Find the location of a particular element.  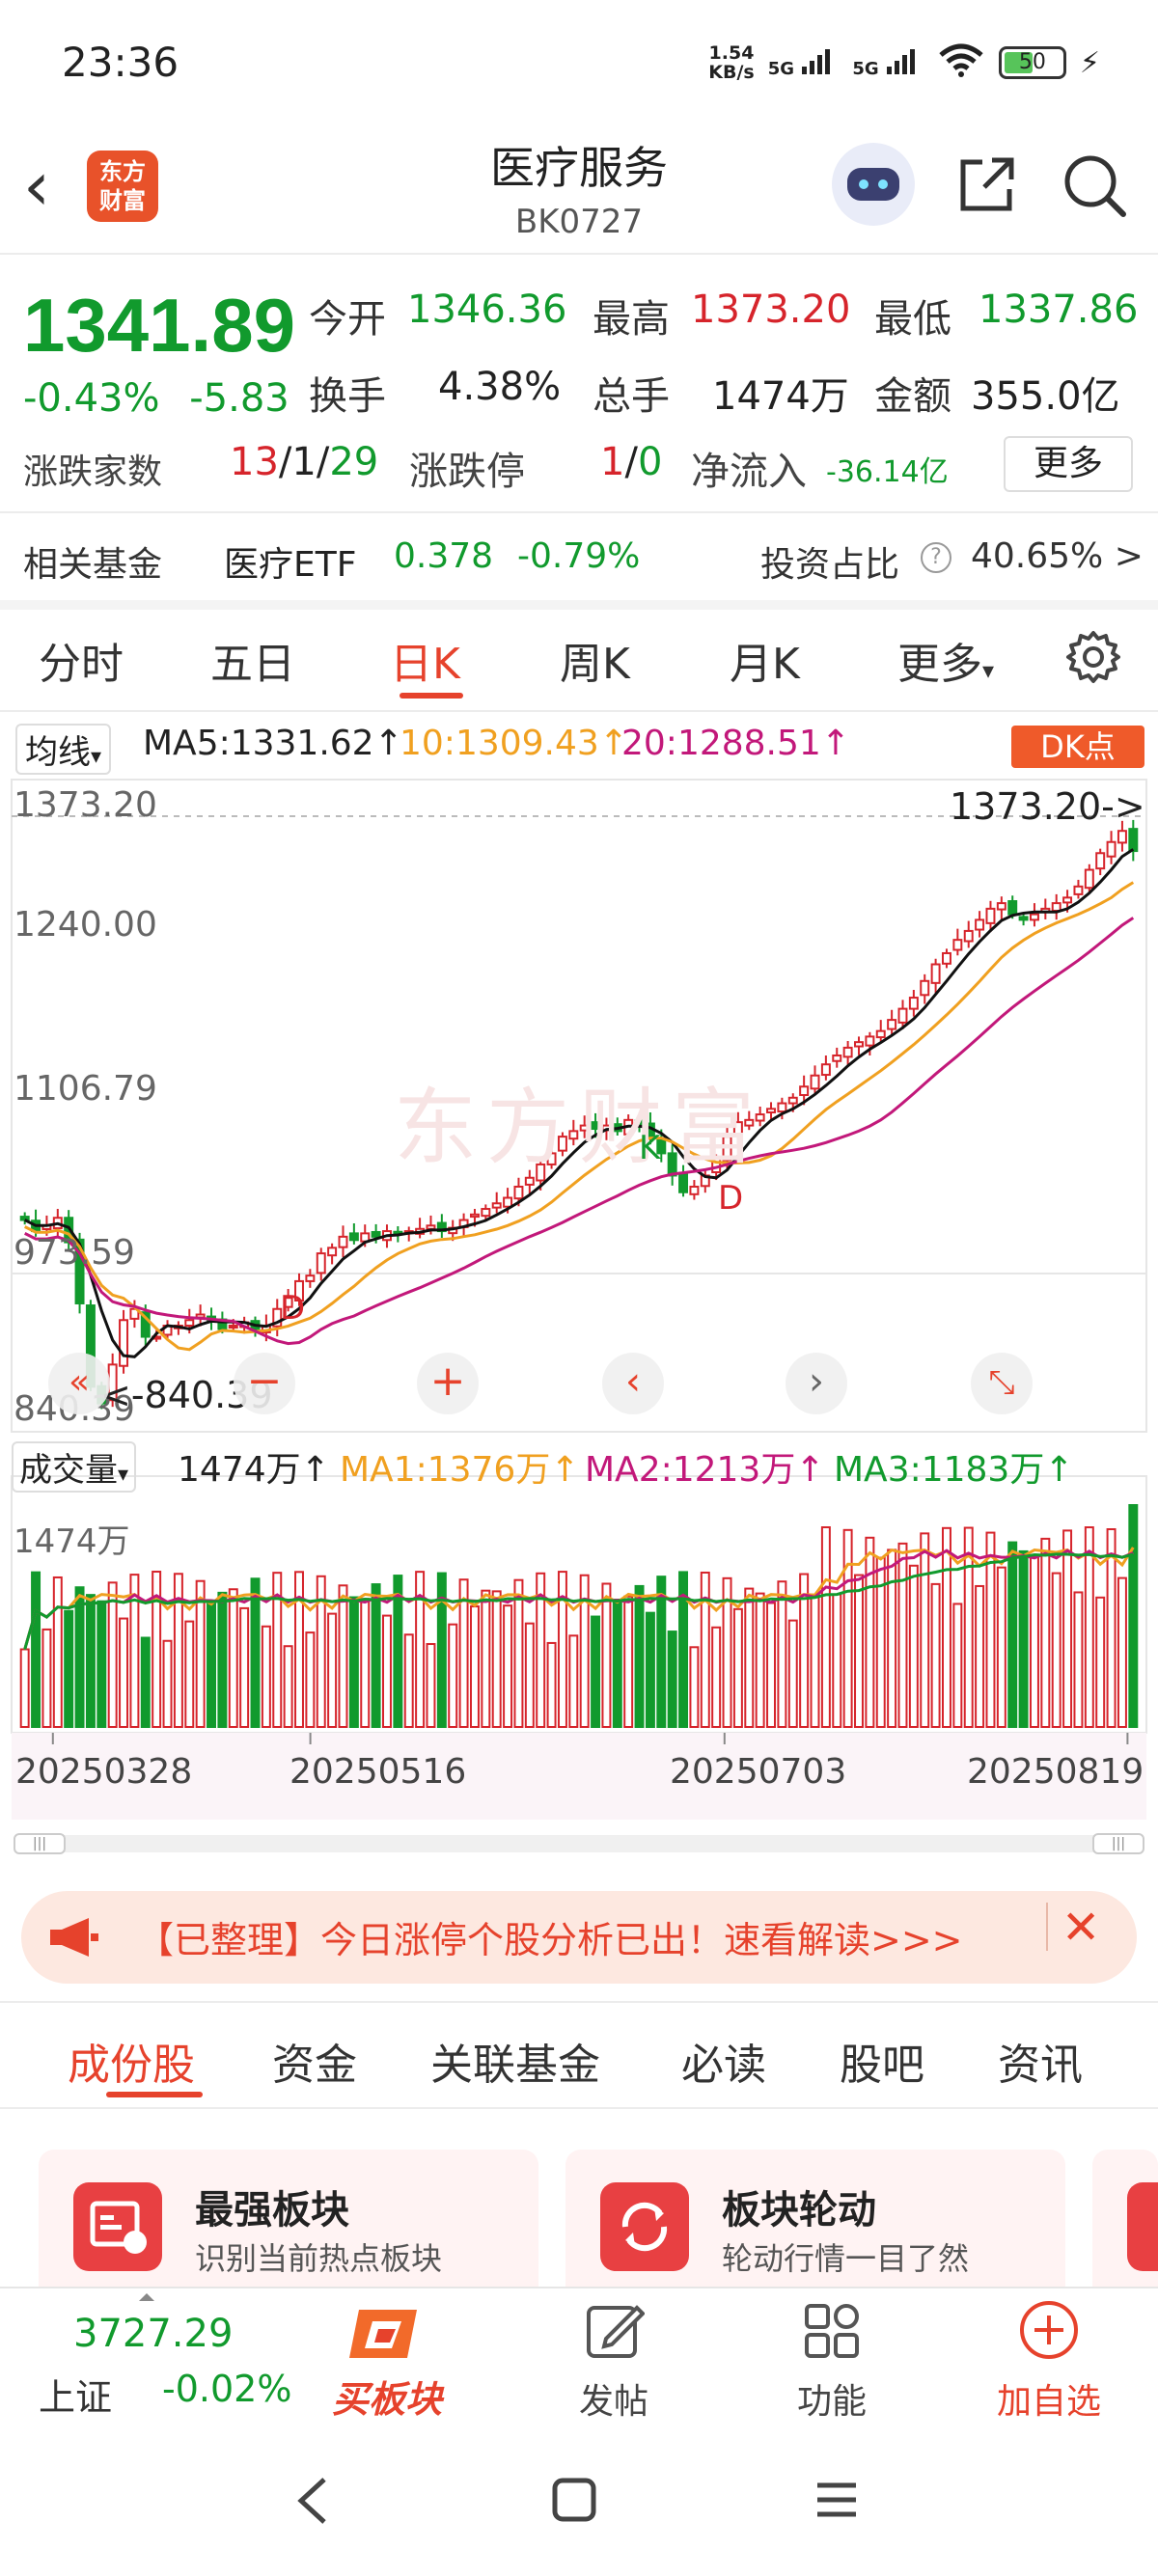

move-left-button: ‹ is located at coordinates (633, 1384).